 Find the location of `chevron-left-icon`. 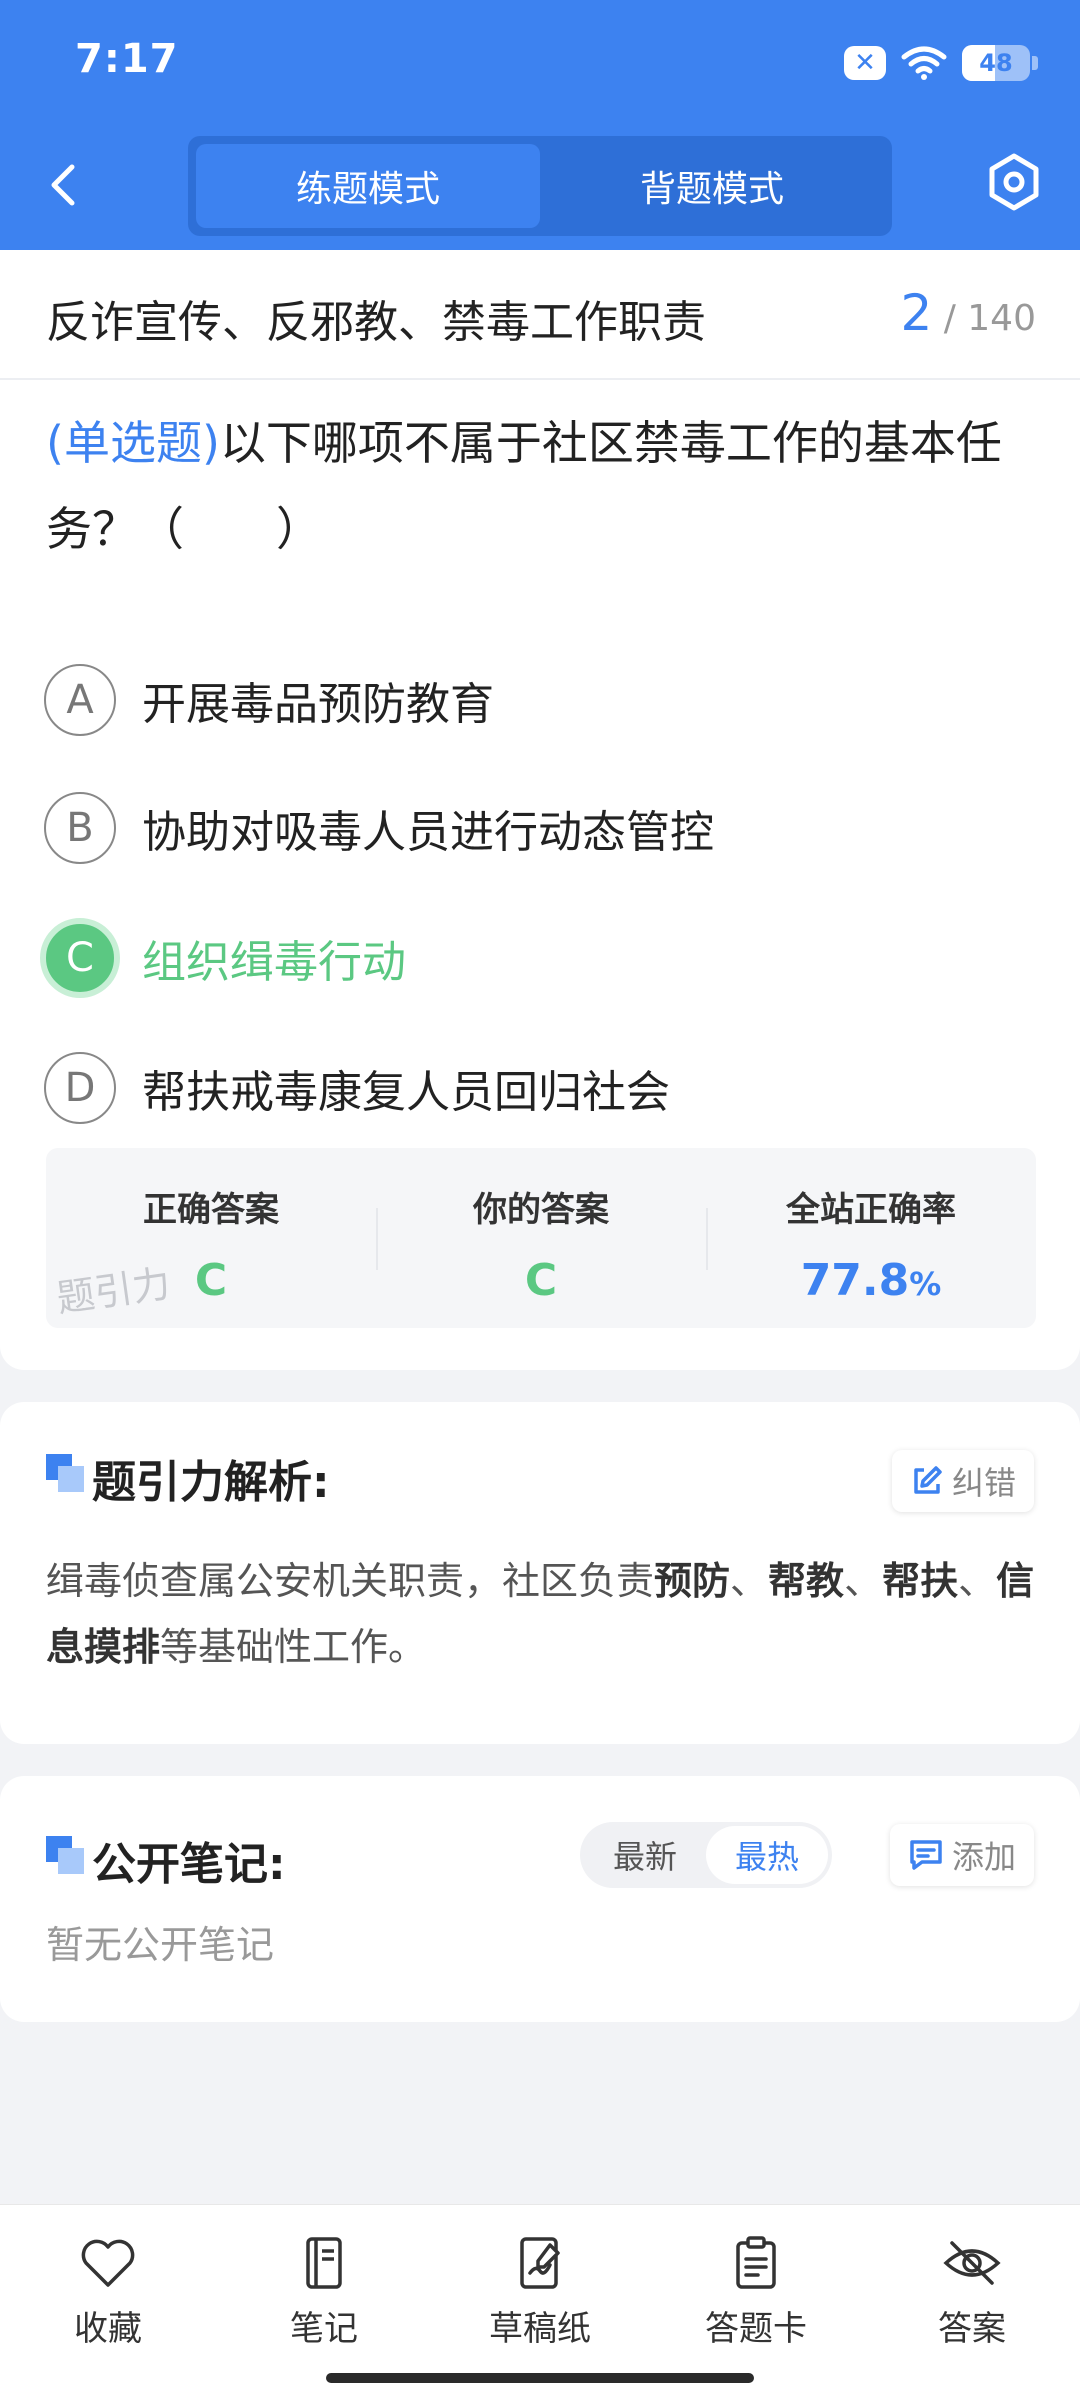

chevron-left-icon is located at coordinates (63, 185).